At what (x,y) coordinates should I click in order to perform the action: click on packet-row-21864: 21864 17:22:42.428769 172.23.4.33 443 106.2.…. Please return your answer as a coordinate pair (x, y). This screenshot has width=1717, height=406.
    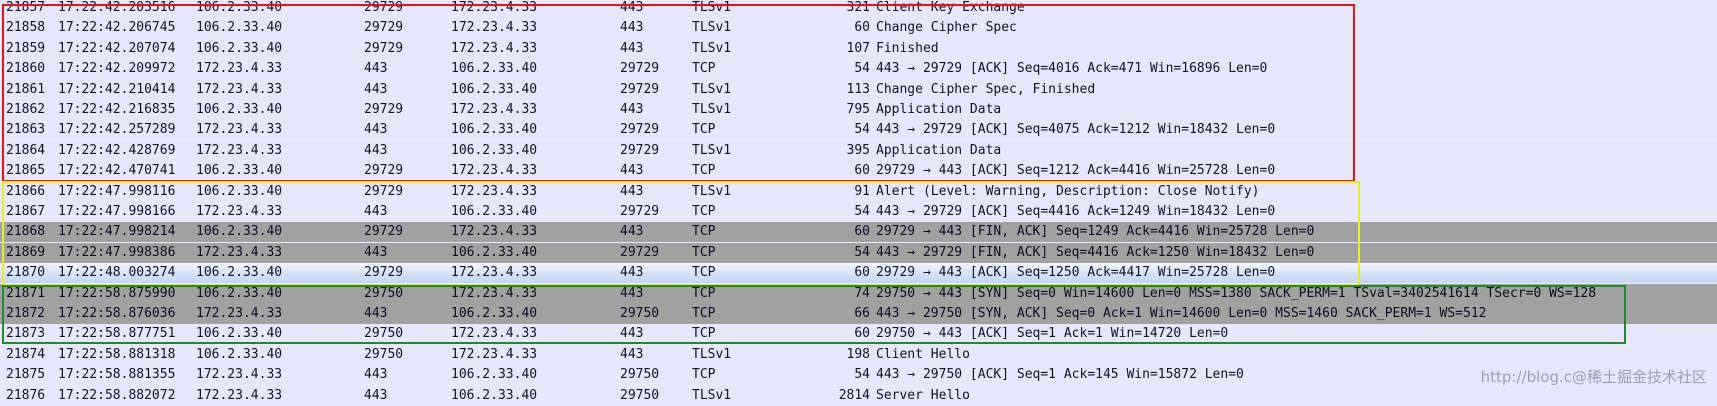
    Looking at the image, I should click on (858, 150).